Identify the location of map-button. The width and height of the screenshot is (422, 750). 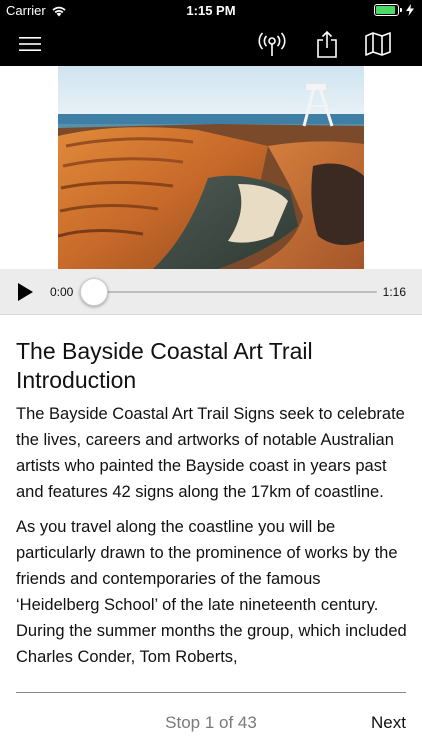
(378, 44).